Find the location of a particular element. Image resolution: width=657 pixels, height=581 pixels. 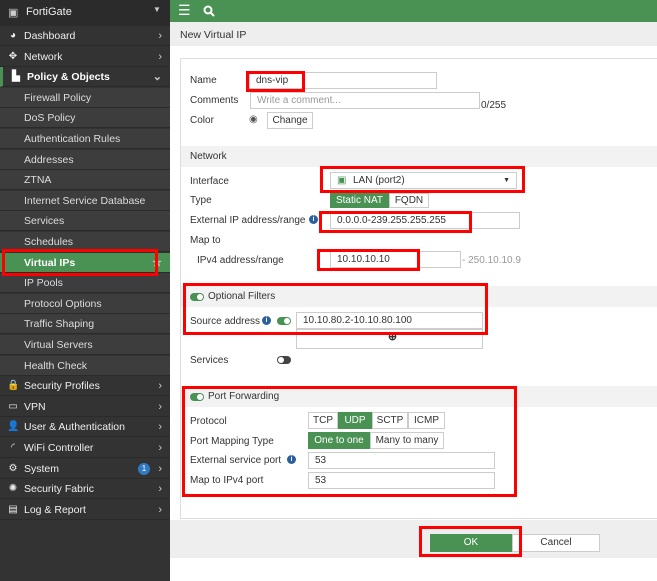

protocol-udp: UDP is located at coordinates (355, 420).